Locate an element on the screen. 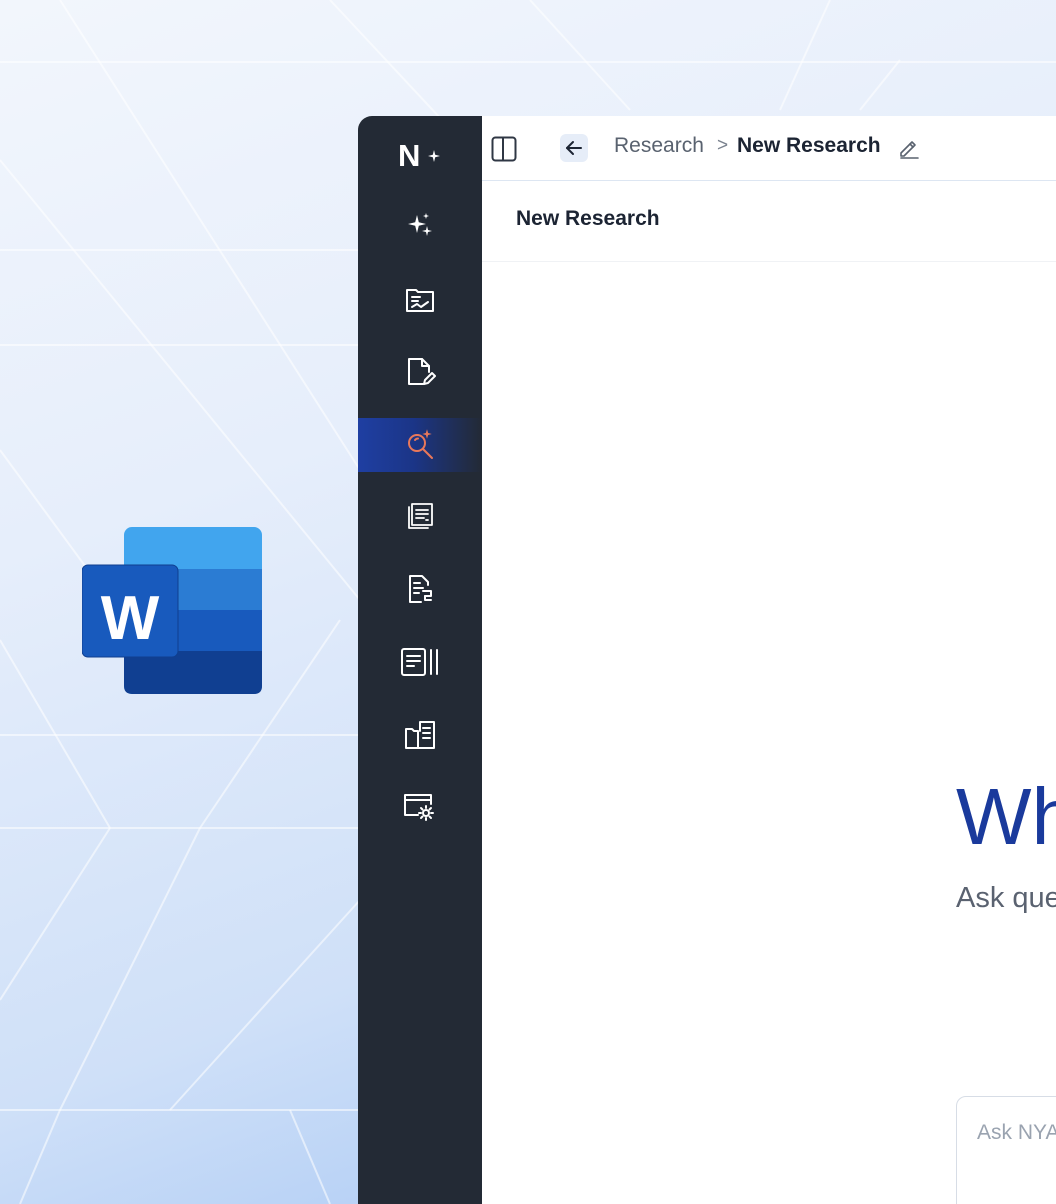 The width and height of the screenshot is (1056, 1204). sidebar-item-playbooks is located at coordinates (420, 662).